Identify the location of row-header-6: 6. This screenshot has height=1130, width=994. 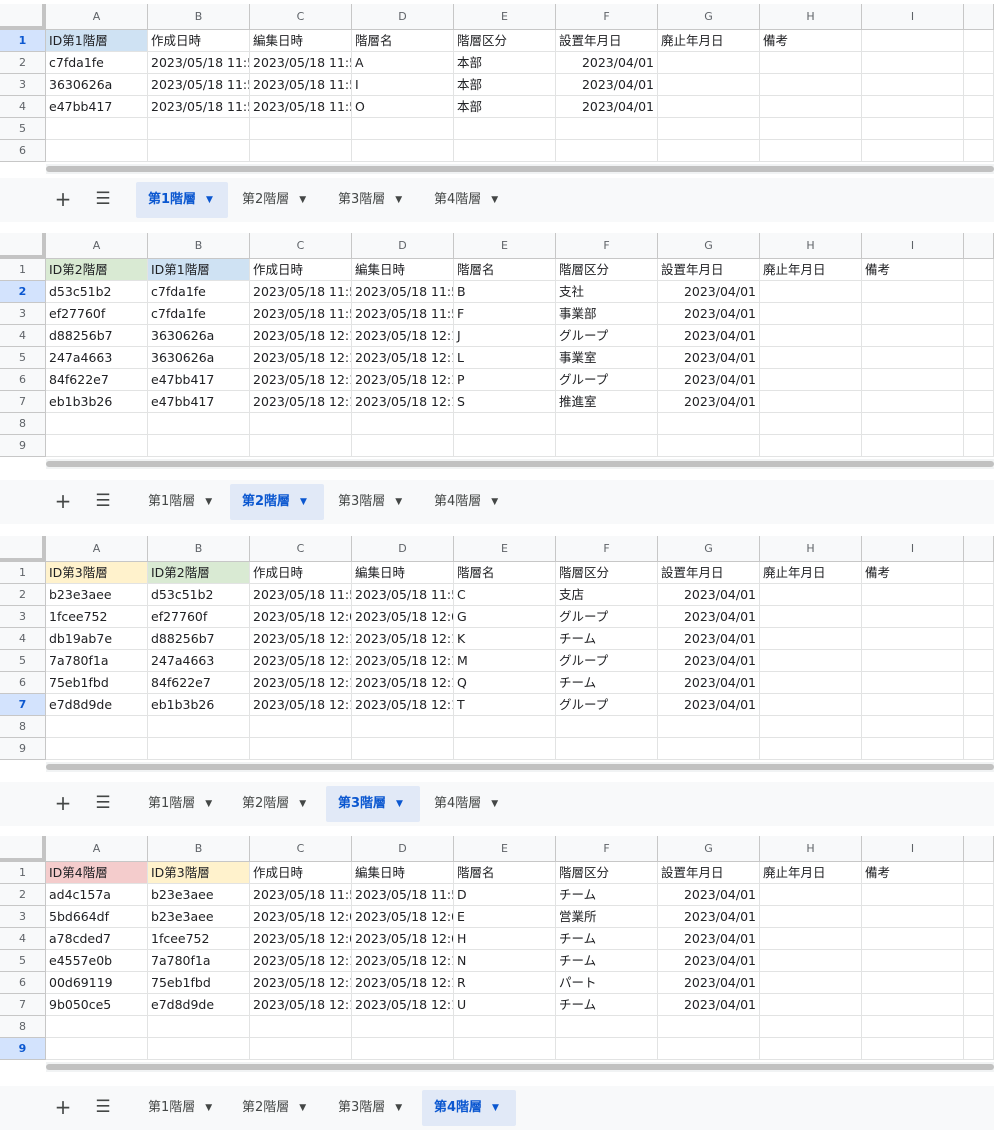
(23, 380).